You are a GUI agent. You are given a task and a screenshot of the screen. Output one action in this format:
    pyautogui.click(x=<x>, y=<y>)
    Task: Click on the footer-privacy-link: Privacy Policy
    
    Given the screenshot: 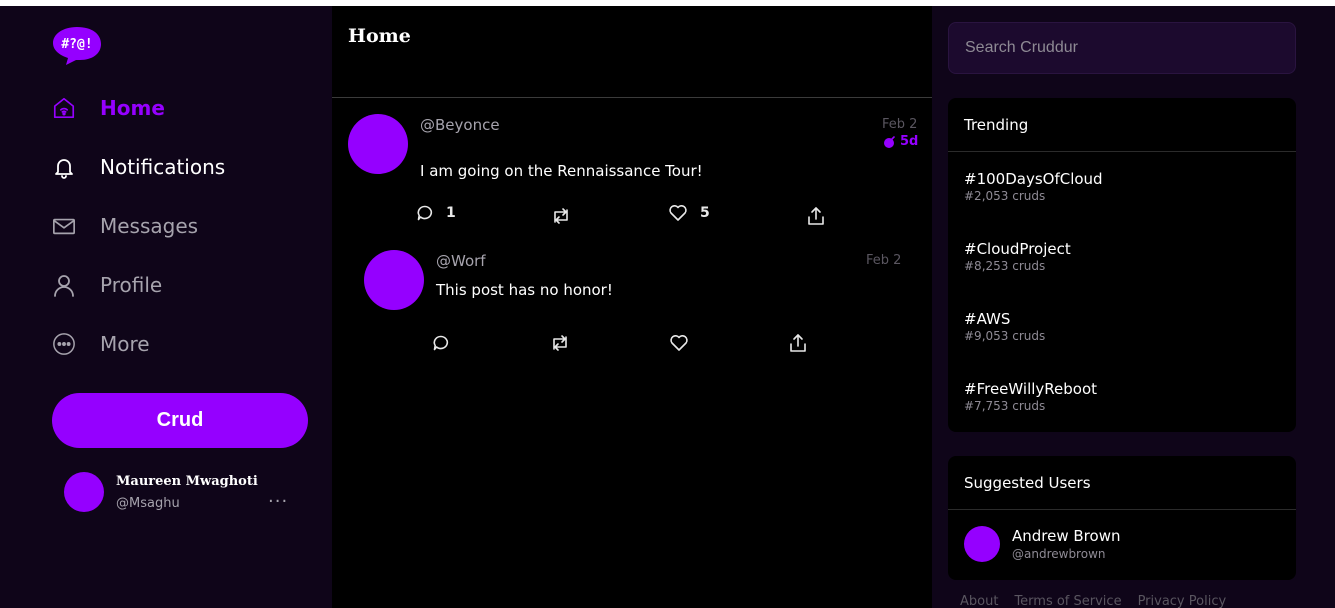 What is the action you would take?
    pyautogui.click(x=1182, y=601)
    